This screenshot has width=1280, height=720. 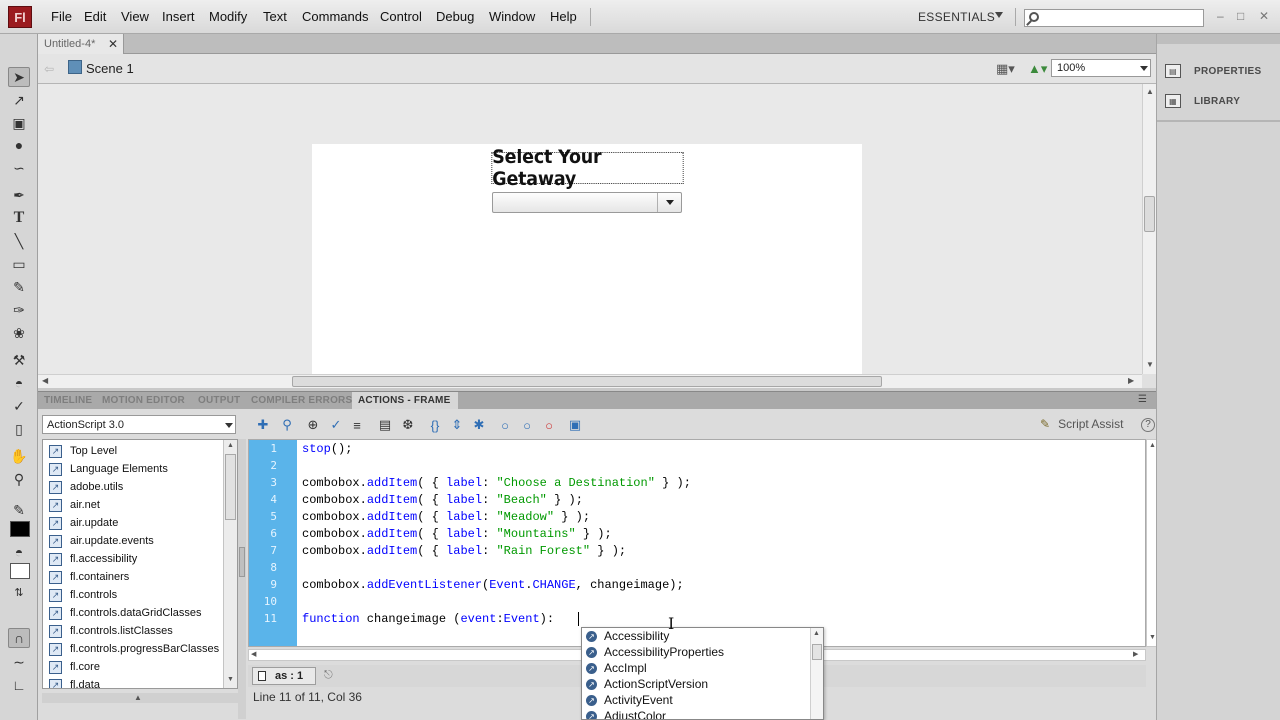 What do you see at coordinates (143, 401) in the screenshot?
I see `tab-motion-editor: MOTION EDITOR` at bounding box center [143, 401].